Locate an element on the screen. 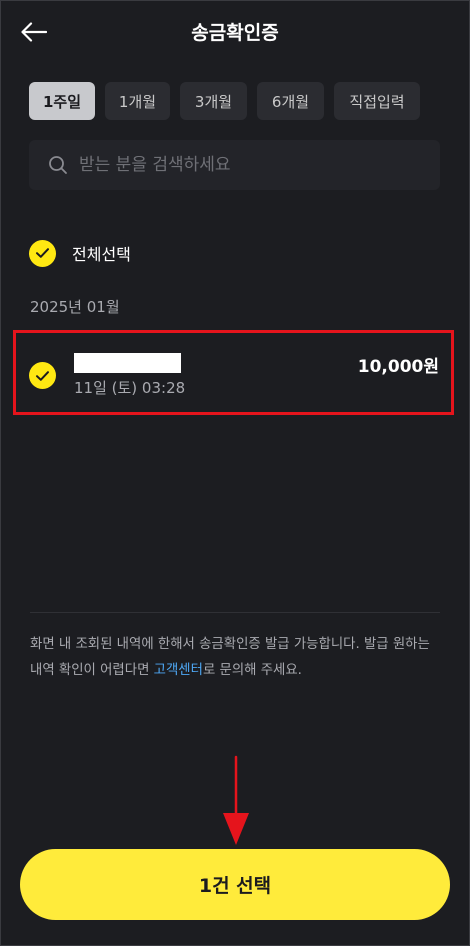  transaction-amount: 10,000원 is located at coordinates (398, 367).